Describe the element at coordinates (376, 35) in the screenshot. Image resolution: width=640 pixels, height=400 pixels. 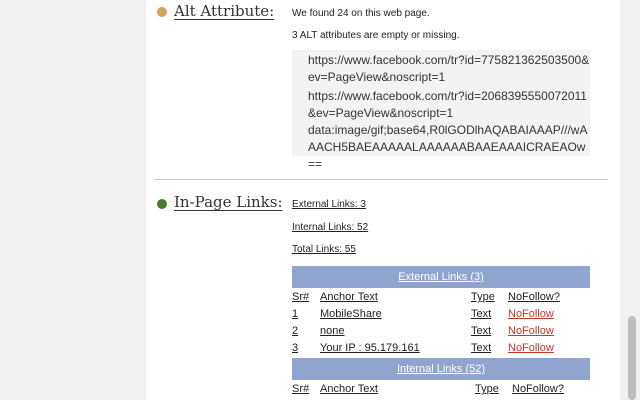
I see `alt-empty-text: 3 ALT attributes are empty or missing.` at that location.